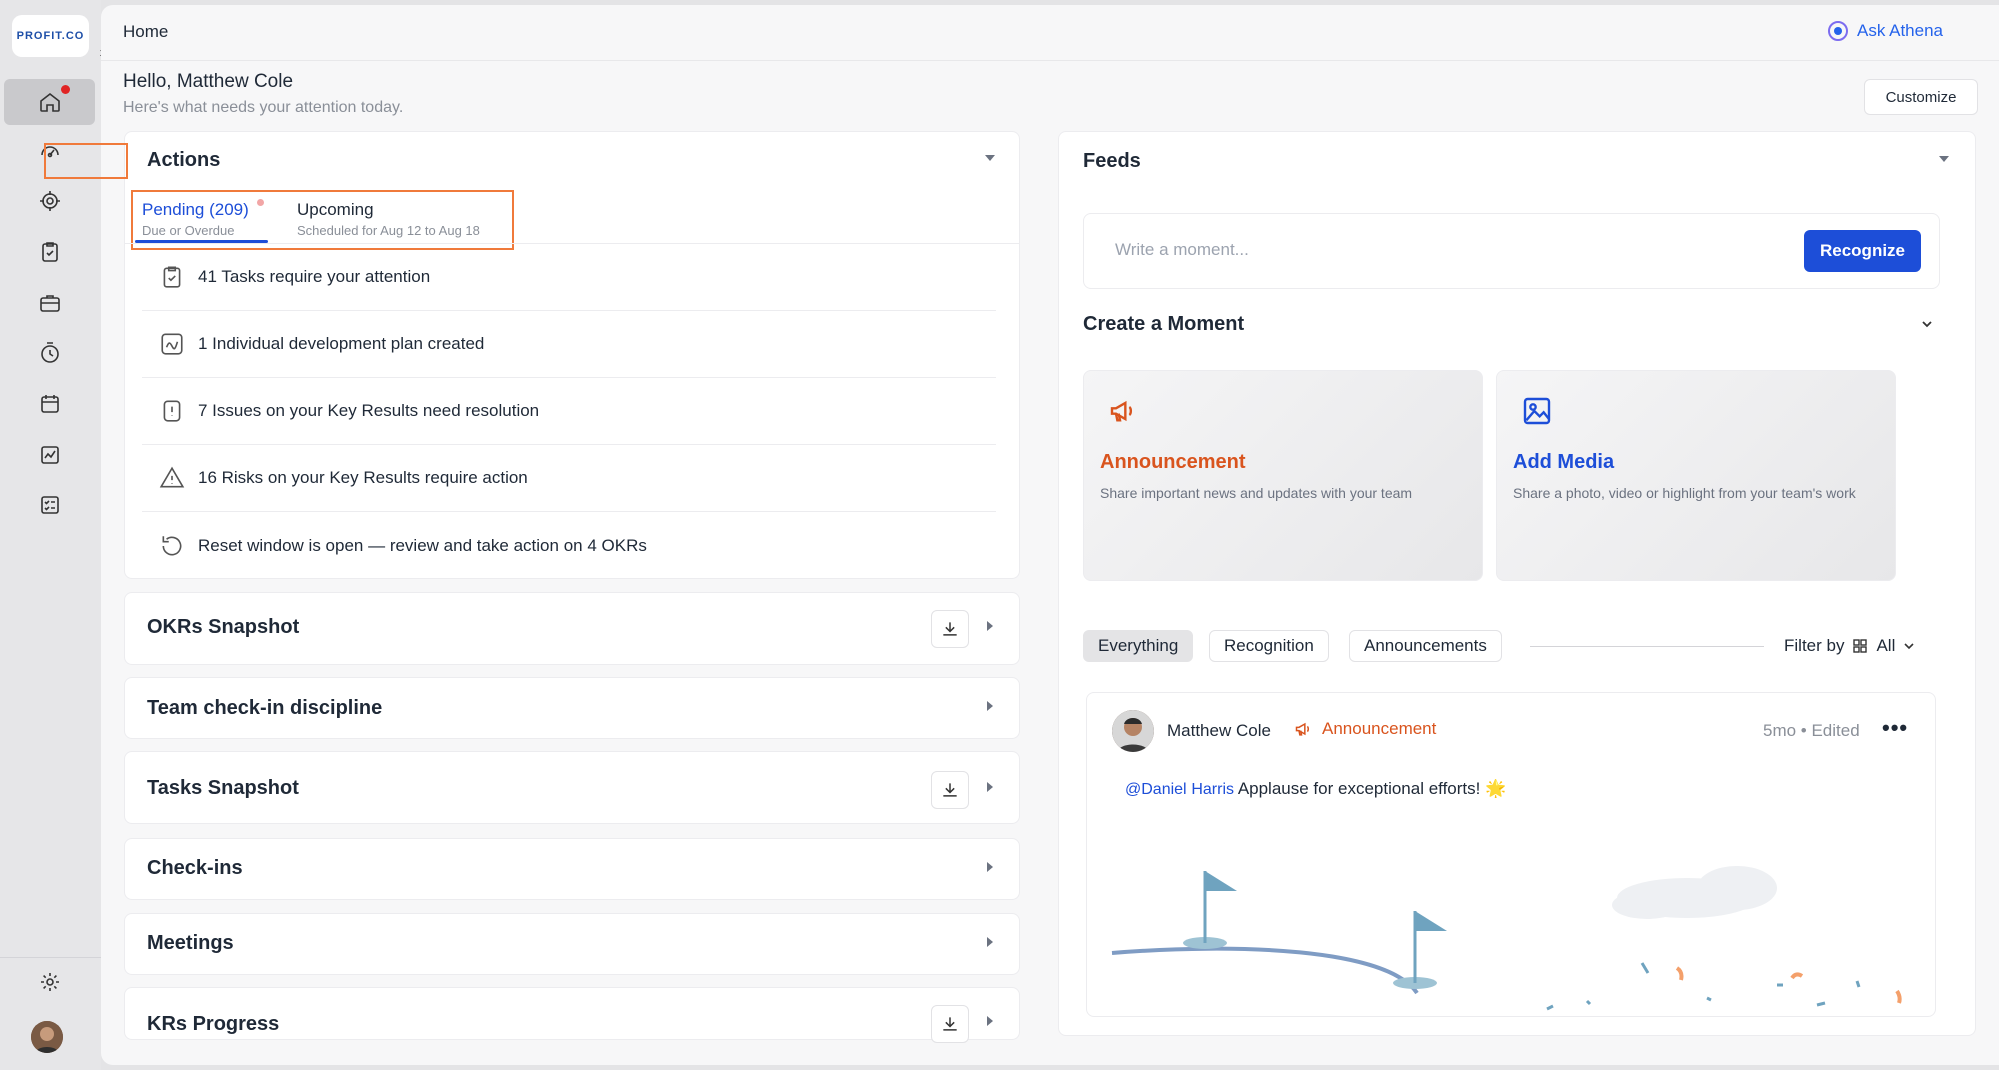  I want to click on filter-by-label: Filter by, so click(1814, 645).